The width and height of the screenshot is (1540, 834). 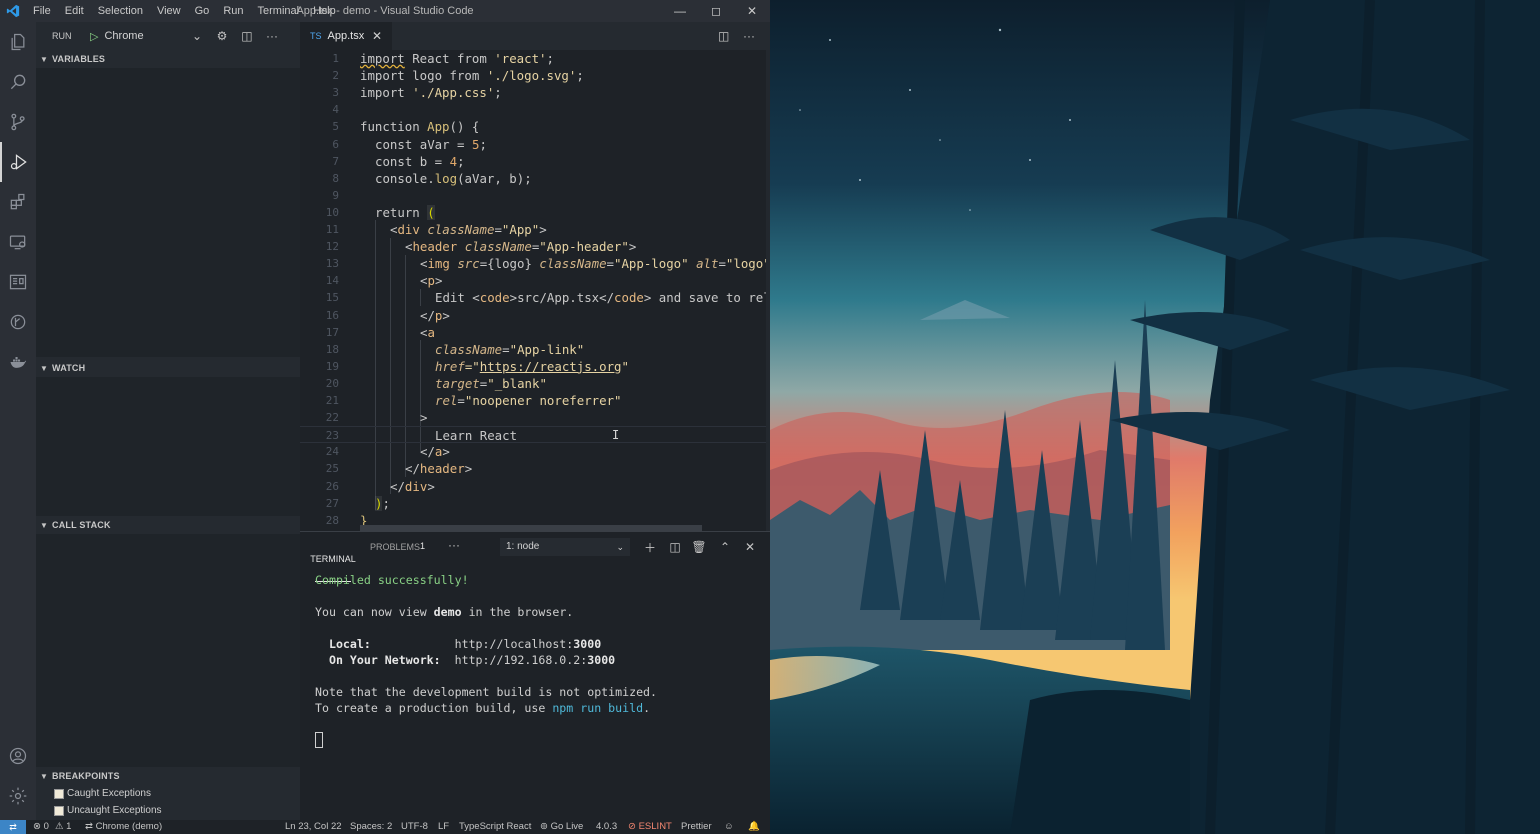 What do you see at coordinates (18, 162) in the screenshot?
I see `run-debug-icon` at bounding box center [18, 162].